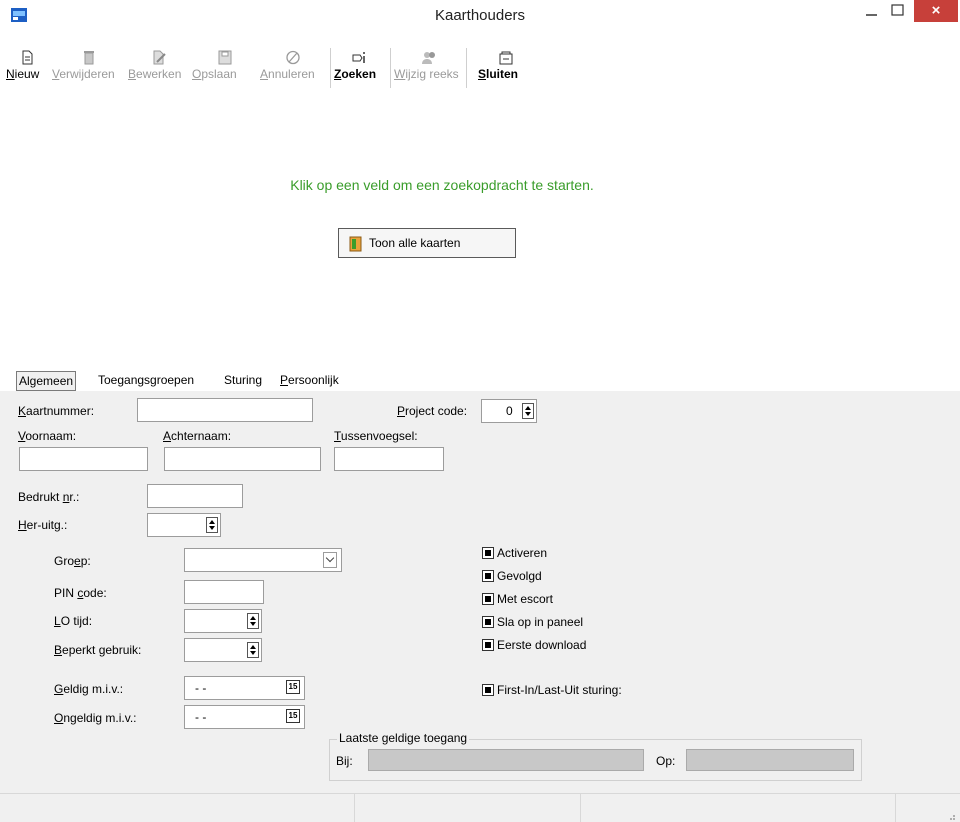 The height and width of the screenshot is (822, 960). I want to click on search-icon, so click(360, 57).